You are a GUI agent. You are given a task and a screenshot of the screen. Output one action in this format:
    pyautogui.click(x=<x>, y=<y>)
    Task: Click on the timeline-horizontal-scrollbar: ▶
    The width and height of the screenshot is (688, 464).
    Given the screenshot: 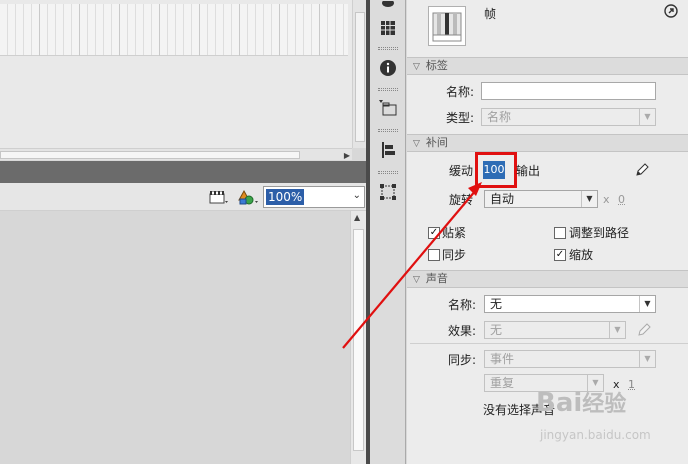 What is the action you would take?
    pyautogui.click(x=176, y=154)
    